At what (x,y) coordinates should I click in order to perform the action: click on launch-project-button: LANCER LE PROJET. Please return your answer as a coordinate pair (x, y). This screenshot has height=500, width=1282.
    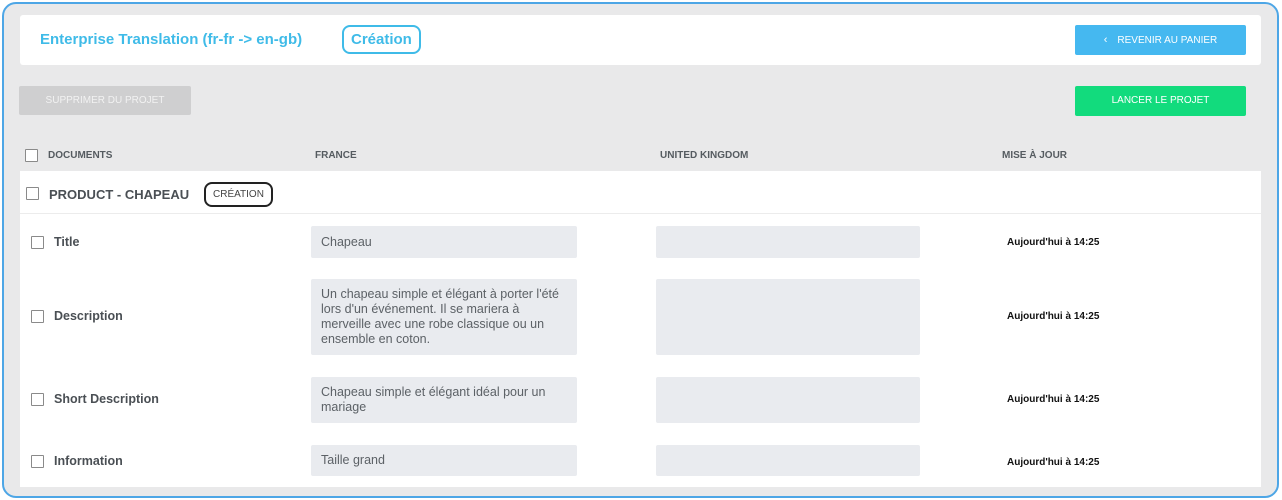
    Looking at the image, I should click on (1160, 101).